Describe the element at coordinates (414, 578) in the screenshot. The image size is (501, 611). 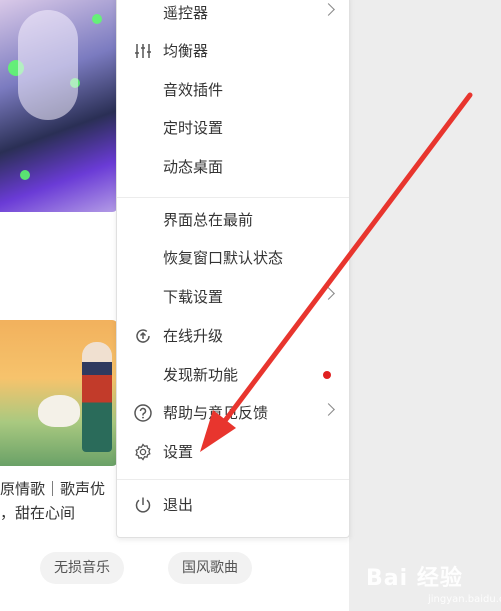
I see `baidu-jingyan-watermark: Bai 经验` at that location.